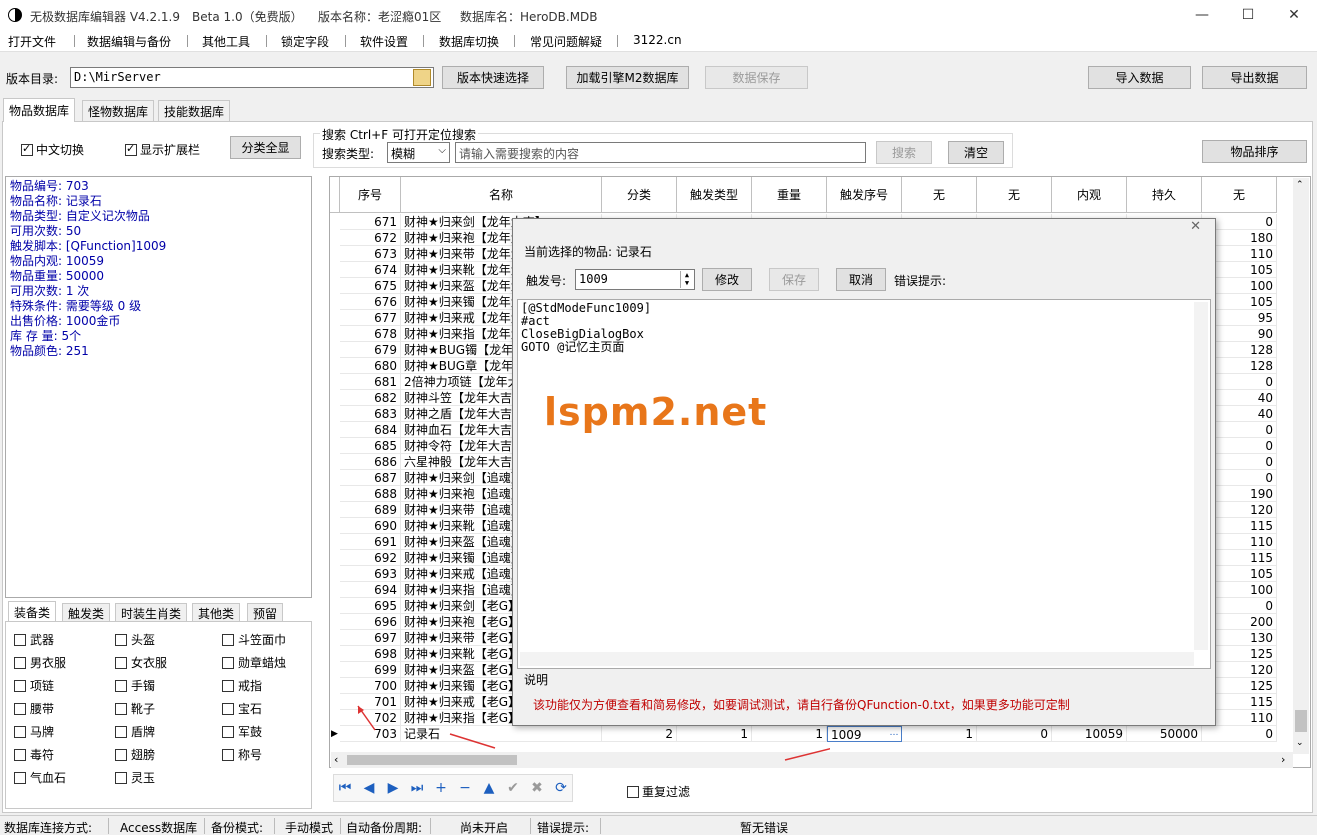 The image size is (1317, 835). Describe the element at coordinates (252, 77) in the screenshot. I see `dir-input: D:\MirServer` at that location.